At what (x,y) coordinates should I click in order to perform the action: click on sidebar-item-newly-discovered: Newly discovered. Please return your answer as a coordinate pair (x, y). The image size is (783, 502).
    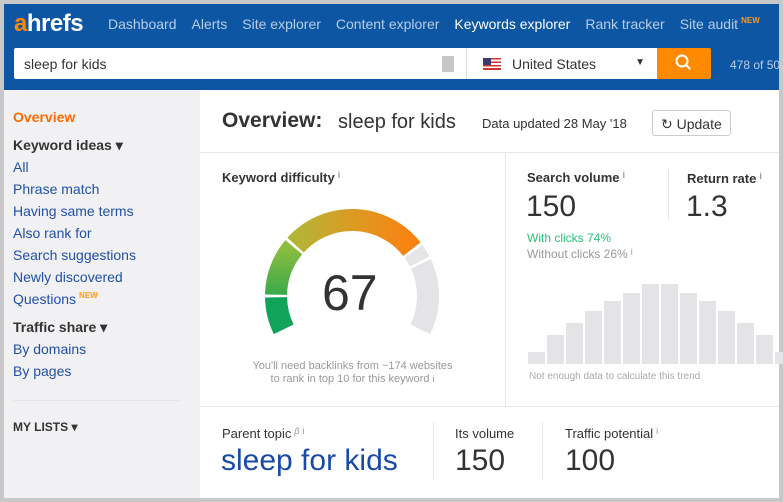
    Looking at the image, I should click on (68, 277).